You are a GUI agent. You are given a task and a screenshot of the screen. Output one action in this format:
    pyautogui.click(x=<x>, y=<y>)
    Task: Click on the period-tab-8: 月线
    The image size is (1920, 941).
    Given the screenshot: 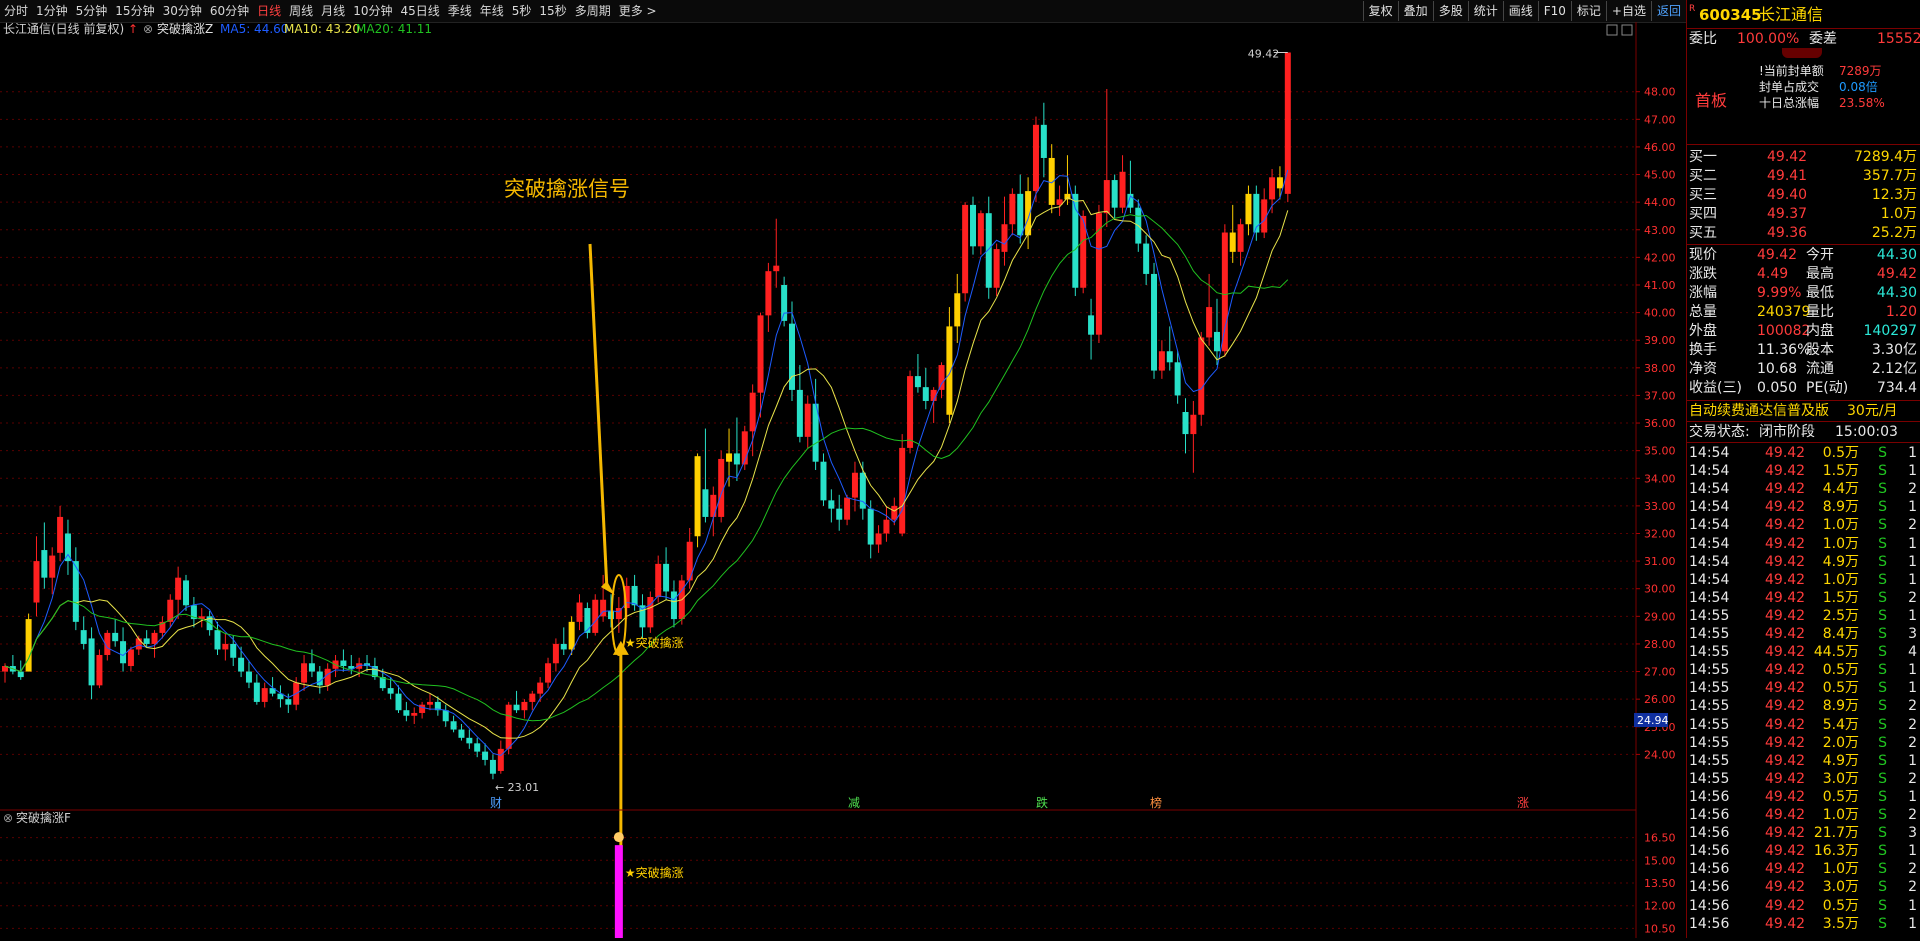 What is the action you would take?
    pyautogui.click(x=333, y=11)
    